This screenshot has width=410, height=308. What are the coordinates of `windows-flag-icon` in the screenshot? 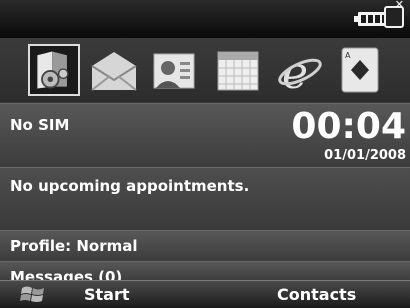 It's located at (33, 295).